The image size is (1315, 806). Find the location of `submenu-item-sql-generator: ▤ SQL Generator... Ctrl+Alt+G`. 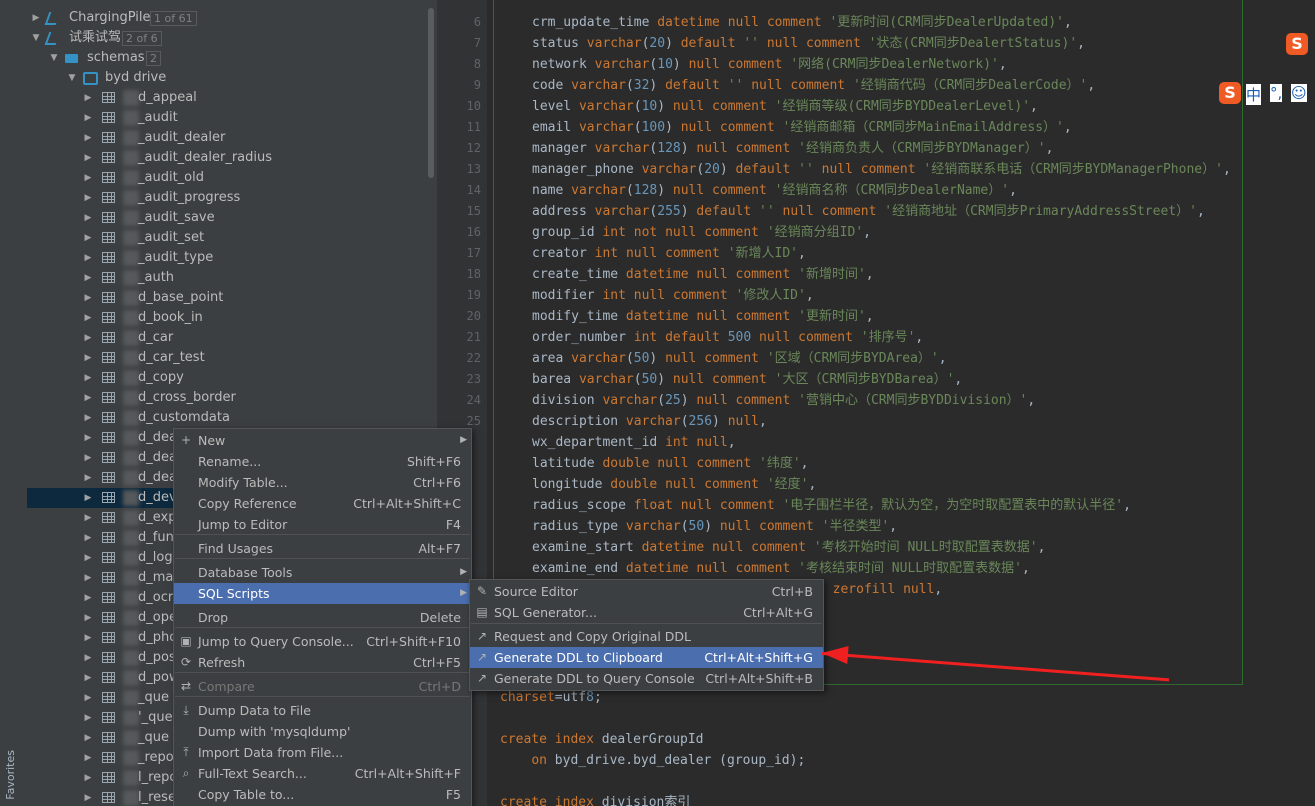

submenu-item-sql-generator: ▤ SQL Generator... Ctrl+Alt+G is located at coordinates (646, 612).